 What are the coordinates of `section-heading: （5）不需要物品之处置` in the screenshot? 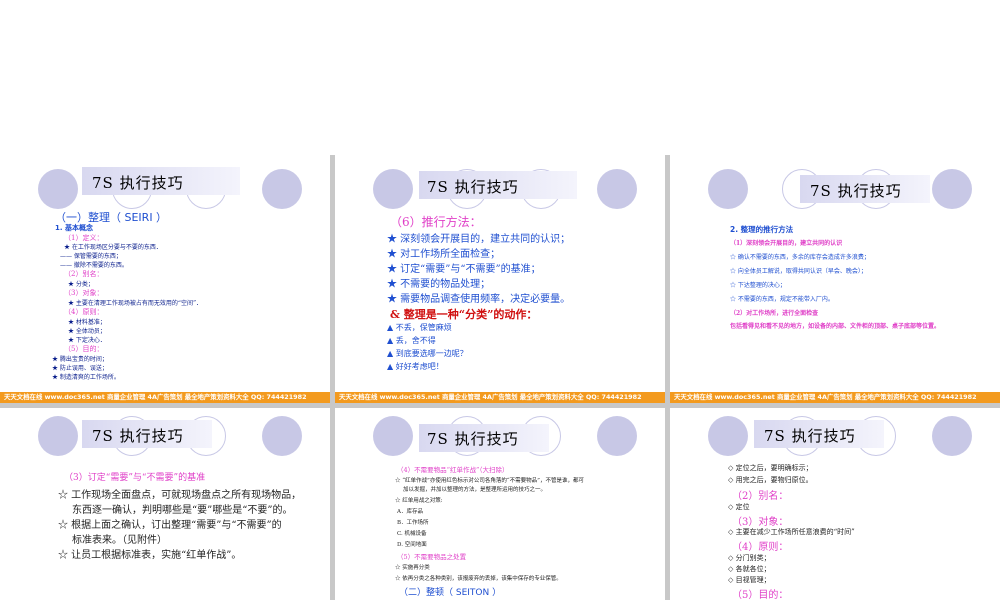 It's located at (432, 557).